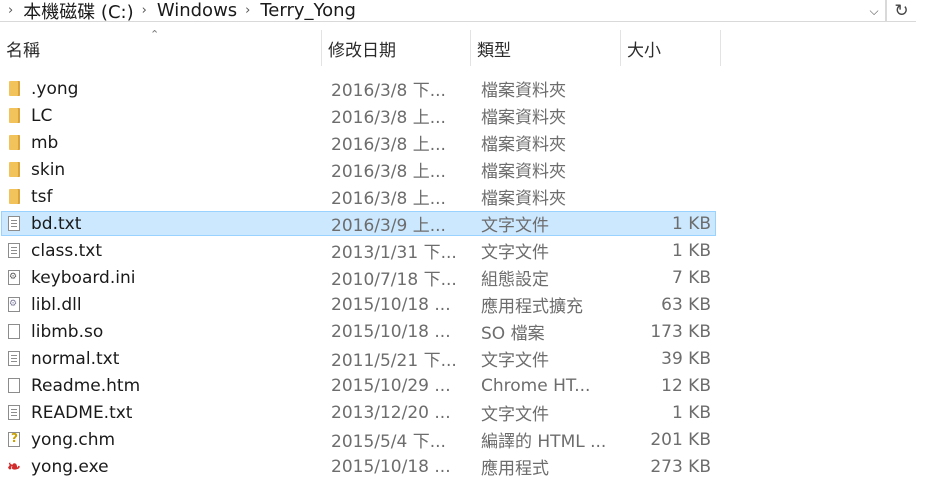  I want to click on file-name: skin, so click(48, 169).